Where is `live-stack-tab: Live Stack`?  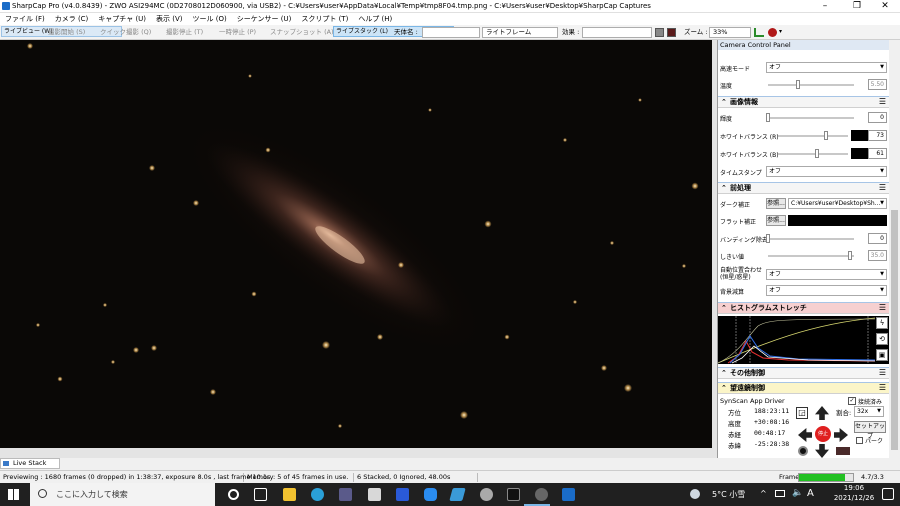 live-stack-tab: Live Stack is located at coordinates (30, 463).